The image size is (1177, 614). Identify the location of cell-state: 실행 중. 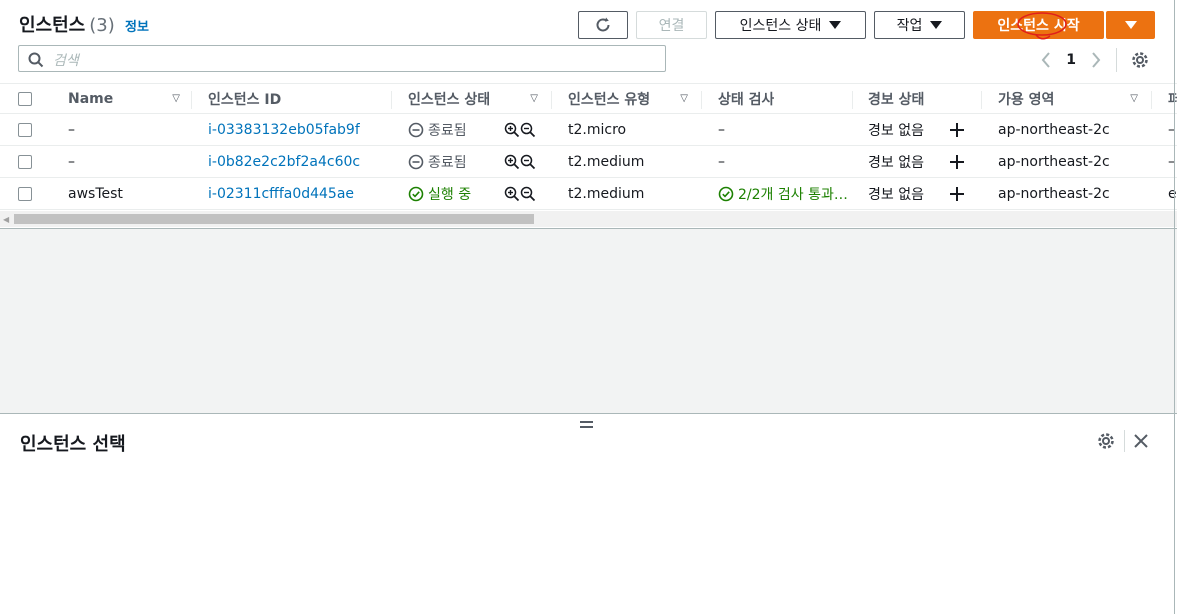
(439, 193).